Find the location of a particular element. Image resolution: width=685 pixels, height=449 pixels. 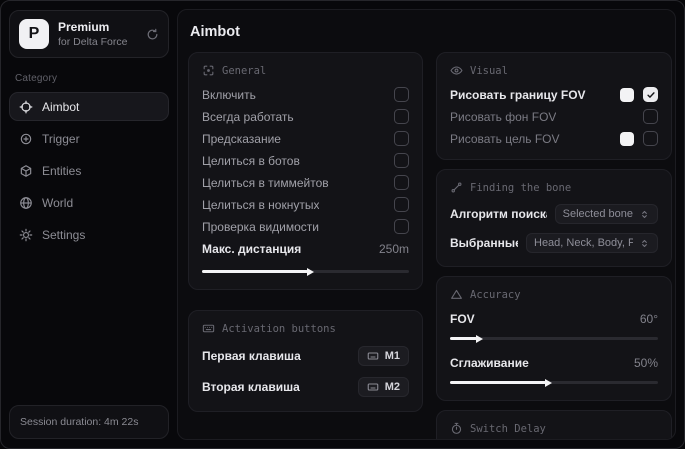

bone-card-header: Finding the bone is located at coordinates (554, 187).